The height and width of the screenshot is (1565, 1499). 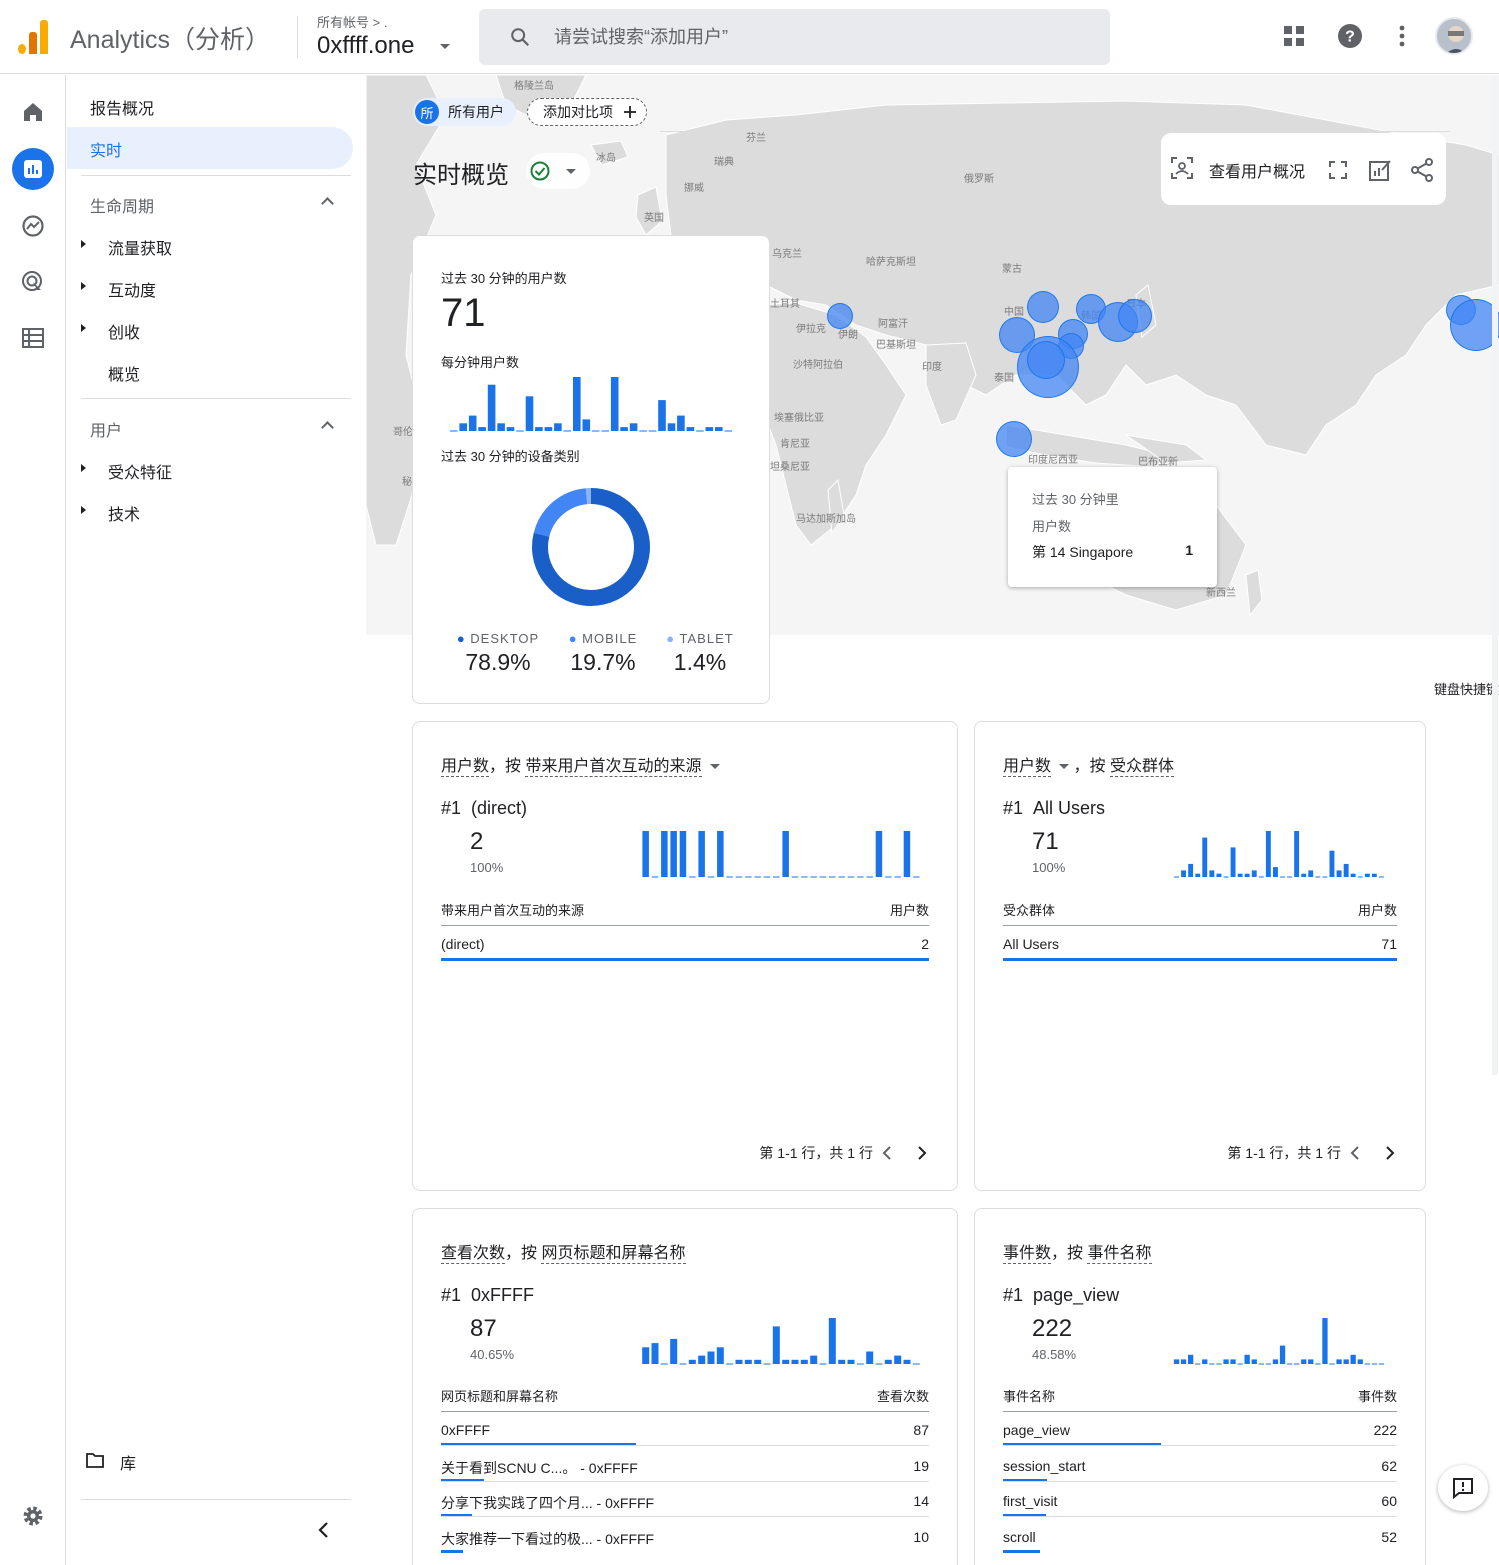 What do you see at coordinates (483, 1328) in the screenshot?
I see `top-item-value: 87` at bounding box center [483, 1328].